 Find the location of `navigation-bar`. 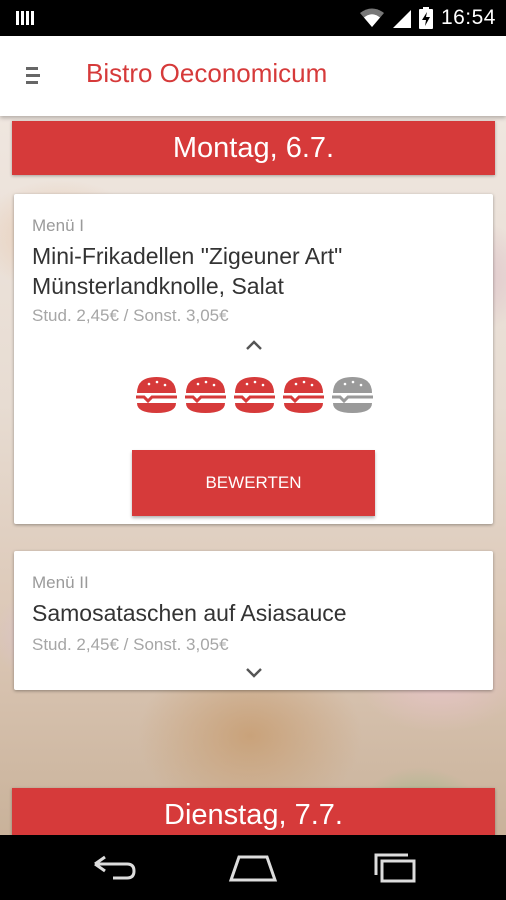

navigation-bar is located at coordinates (253, 867).